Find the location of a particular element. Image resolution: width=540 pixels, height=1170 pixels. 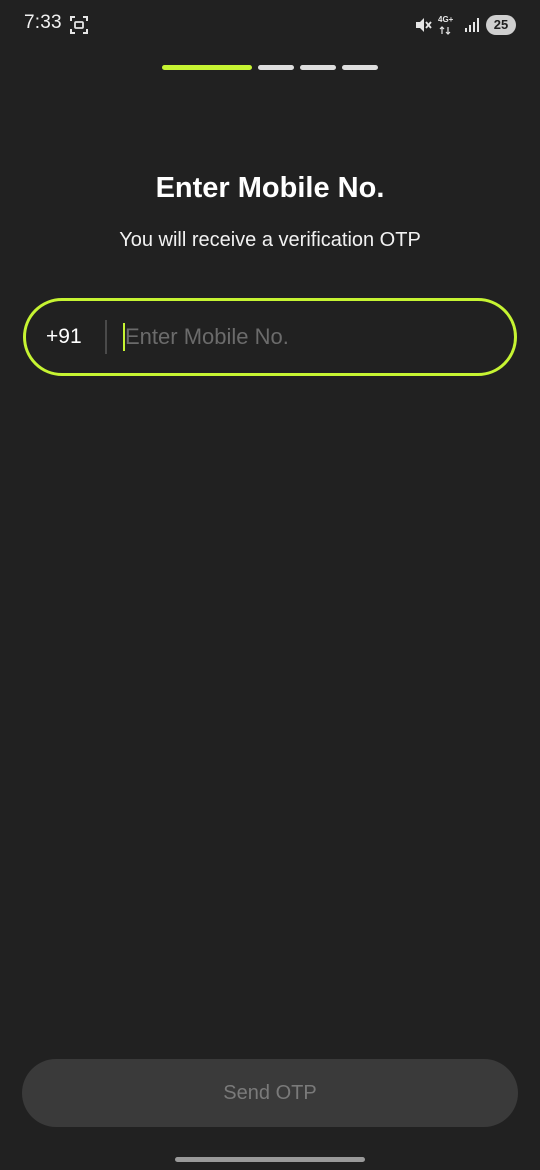

mute-icon is located at coordinates (424, 25).